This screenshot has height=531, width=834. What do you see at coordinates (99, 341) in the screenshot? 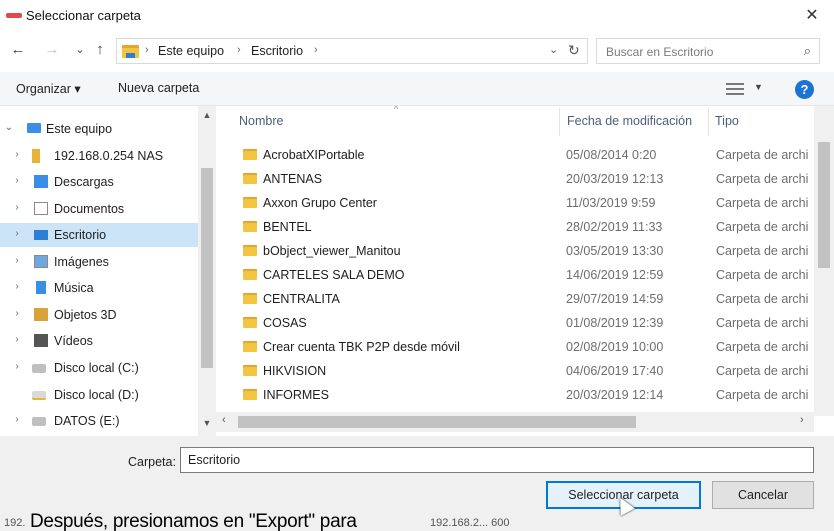
I see `sidebar-item-videos: › Vídeos` at bounding box center [99, 341].